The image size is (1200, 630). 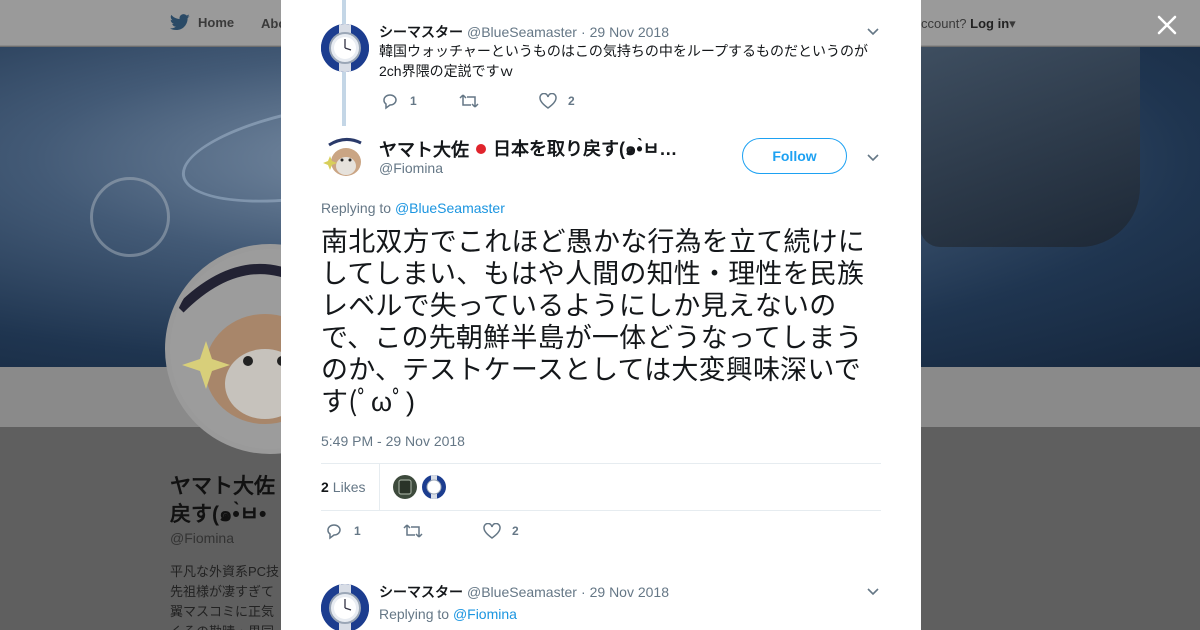 I want to click on nav-account-area: ccount? Log in▾, so click(x=968, y=24).